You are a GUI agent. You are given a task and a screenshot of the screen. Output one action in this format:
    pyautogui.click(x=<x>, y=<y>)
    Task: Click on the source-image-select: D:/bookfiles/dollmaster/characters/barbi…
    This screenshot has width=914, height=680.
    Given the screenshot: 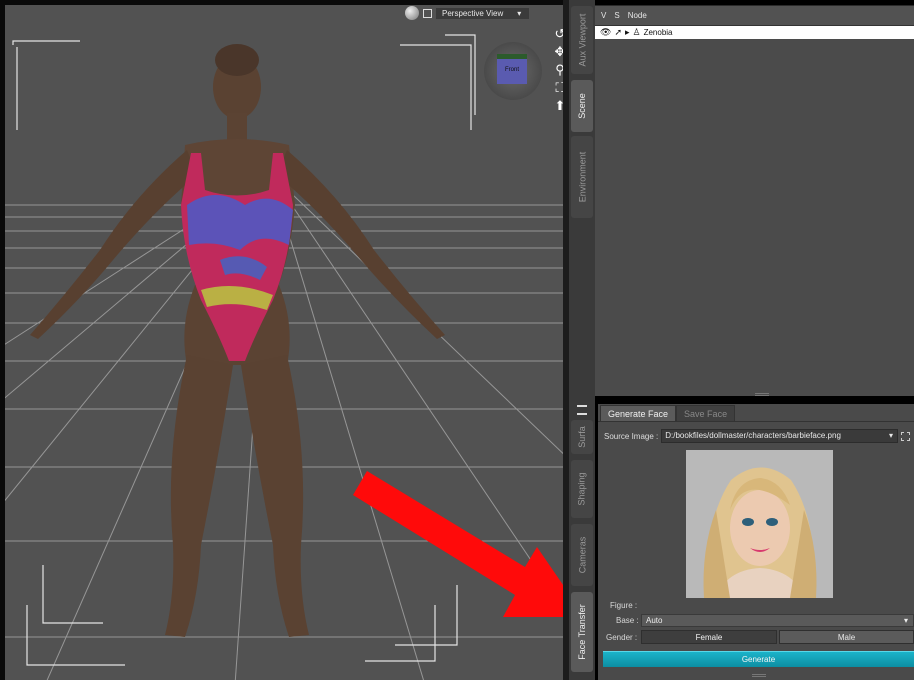 What is the action you would take?
    pyautogui.click(x=779, y=436)
    